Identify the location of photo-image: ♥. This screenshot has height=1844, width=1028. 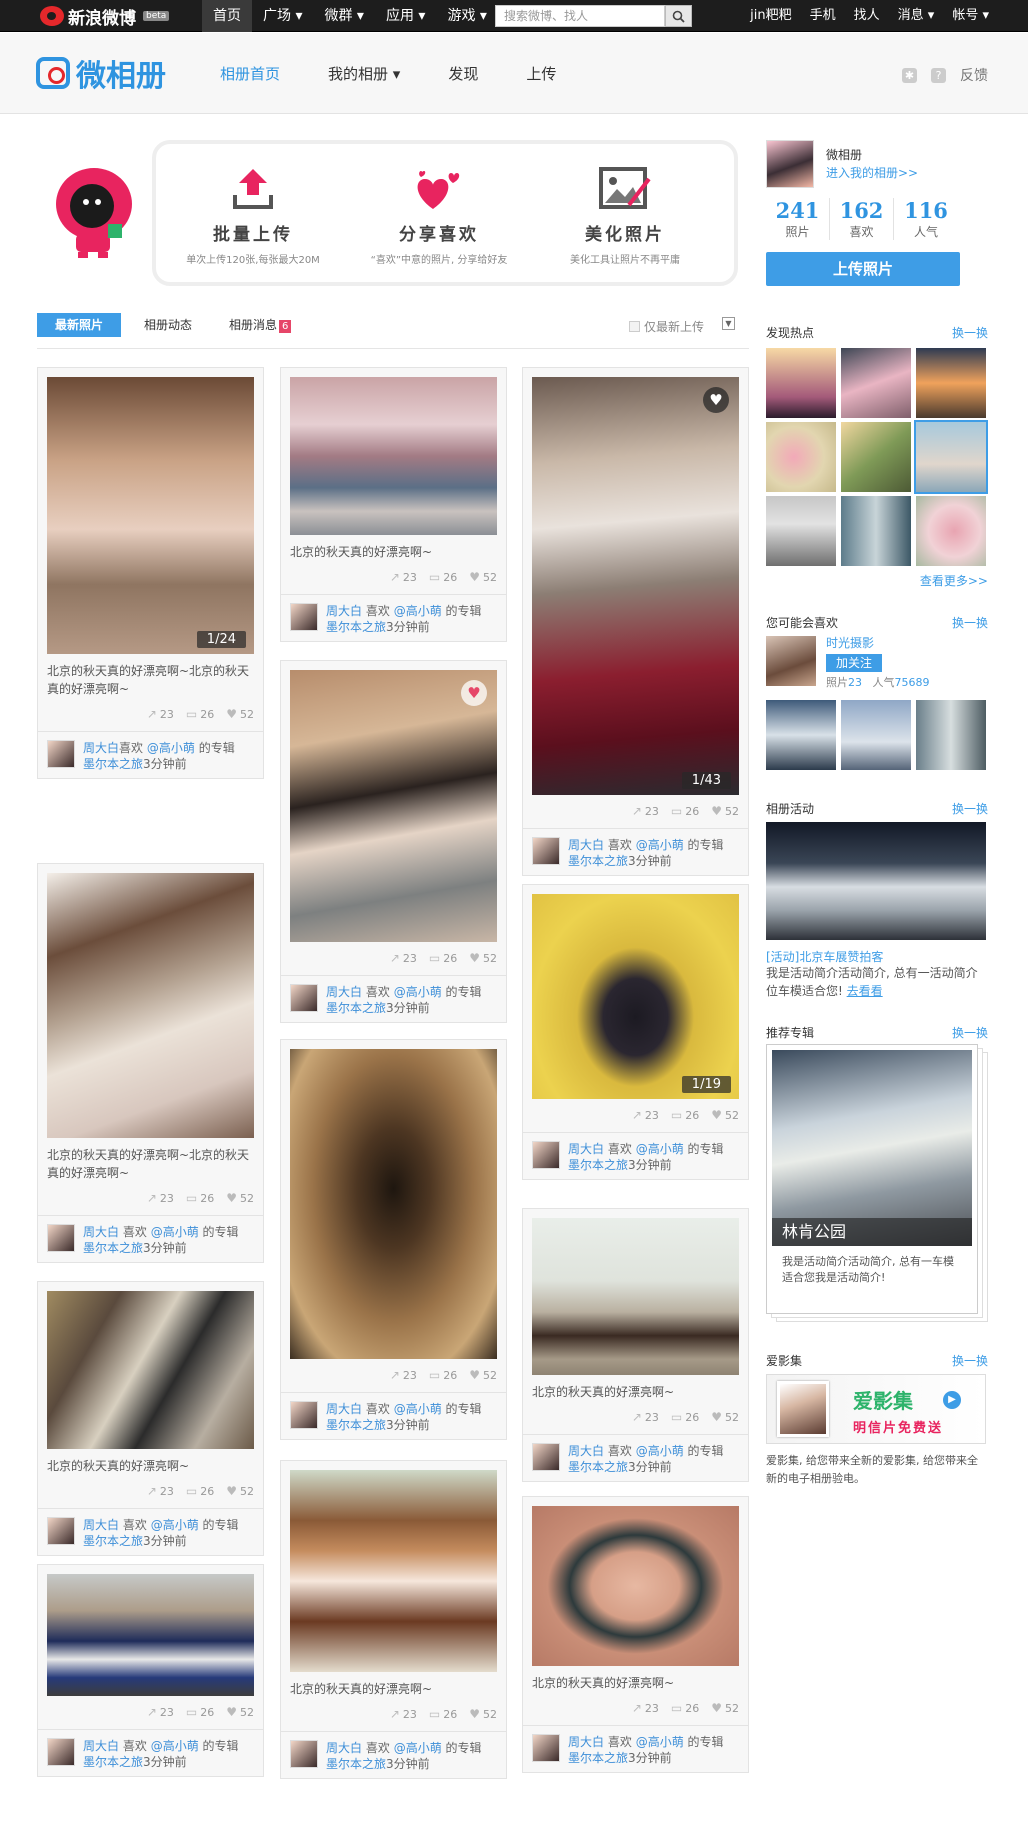
(393, 806).